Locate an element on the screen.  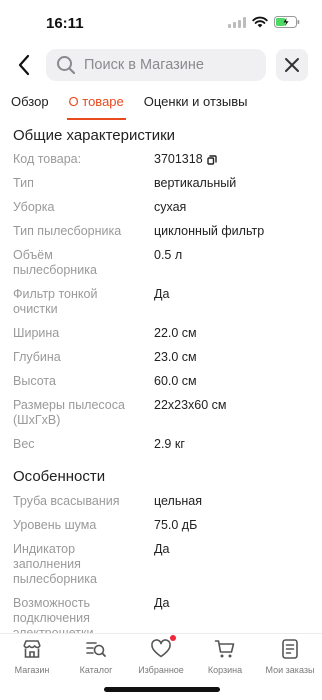
close-button is located at coordinates (292, 65).